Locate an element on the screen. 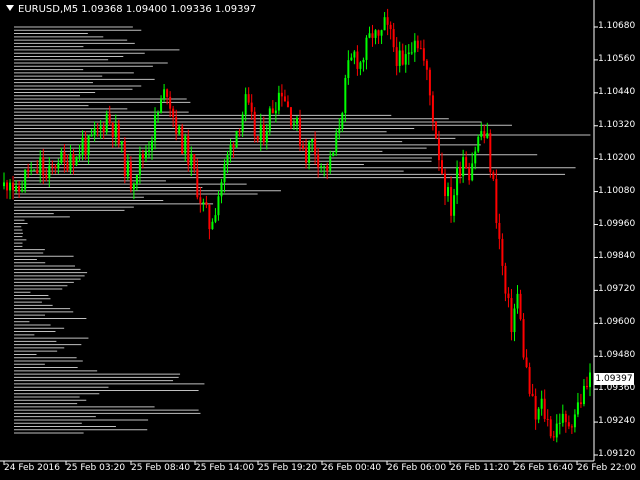  x-tick-label: 26 Feb 22:00 is located at coordinates (607, 468).